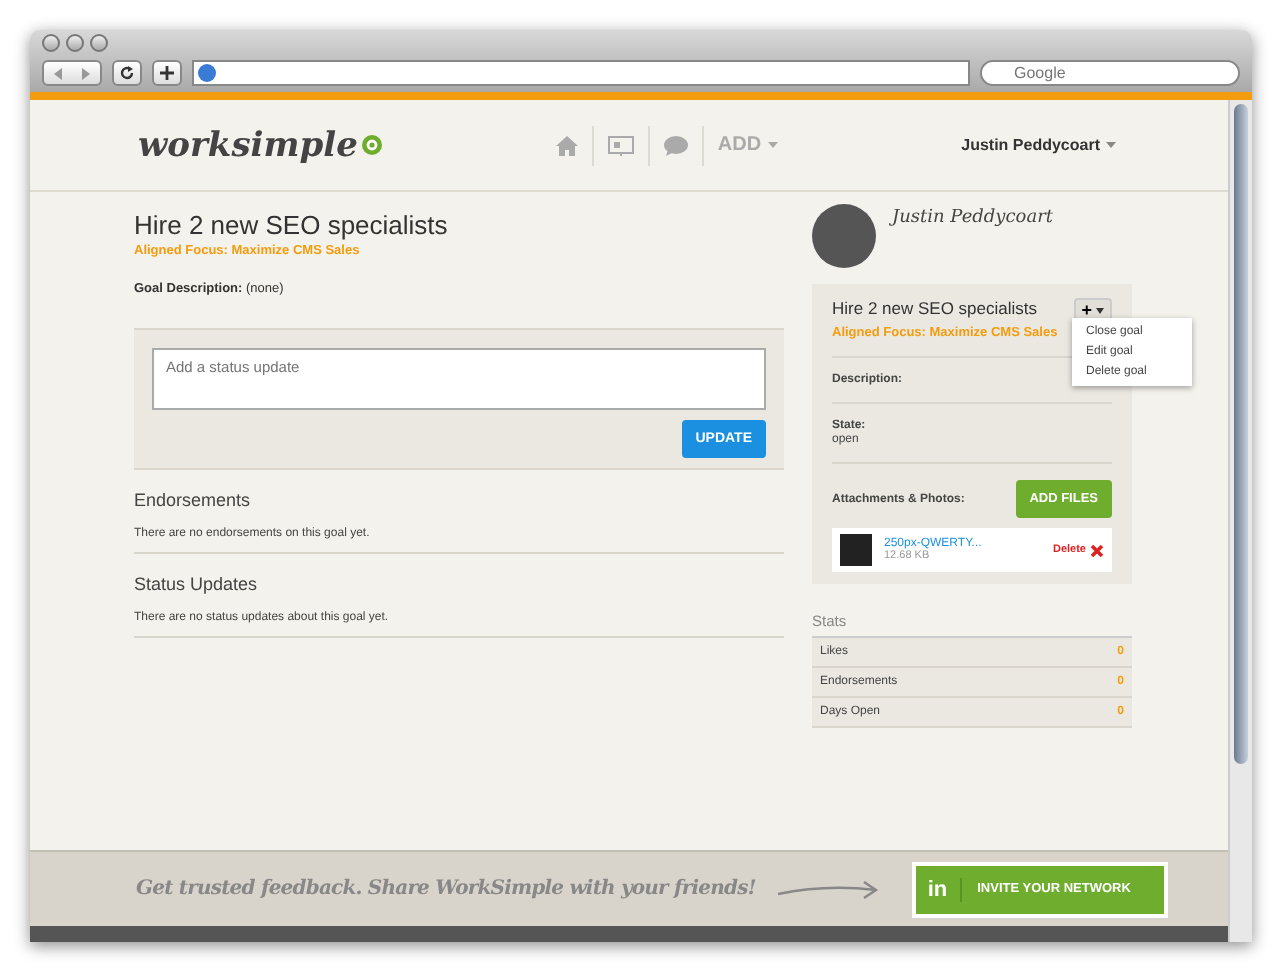 The width and height of the screenshot is (1280, 974). I want to click on scrollbar, so click(1240, 521).